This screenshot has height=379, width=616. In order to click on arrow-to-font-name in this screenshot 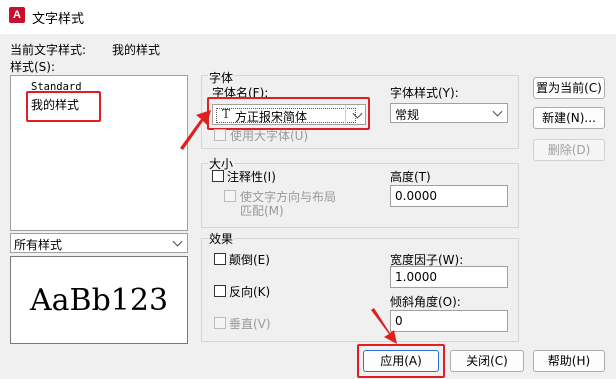, I will do `click(195, 130)`.